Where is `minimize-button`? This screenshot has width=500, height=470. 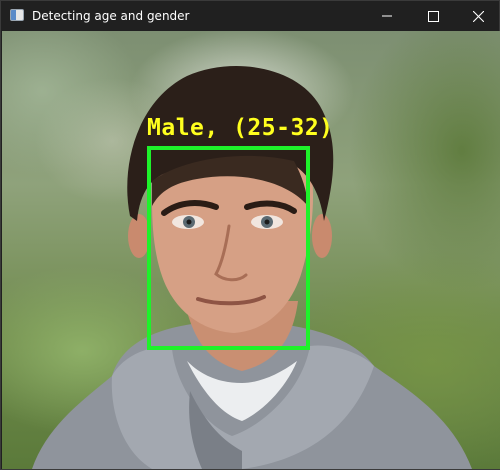
minimize-button is located at coordinates (387, 16).